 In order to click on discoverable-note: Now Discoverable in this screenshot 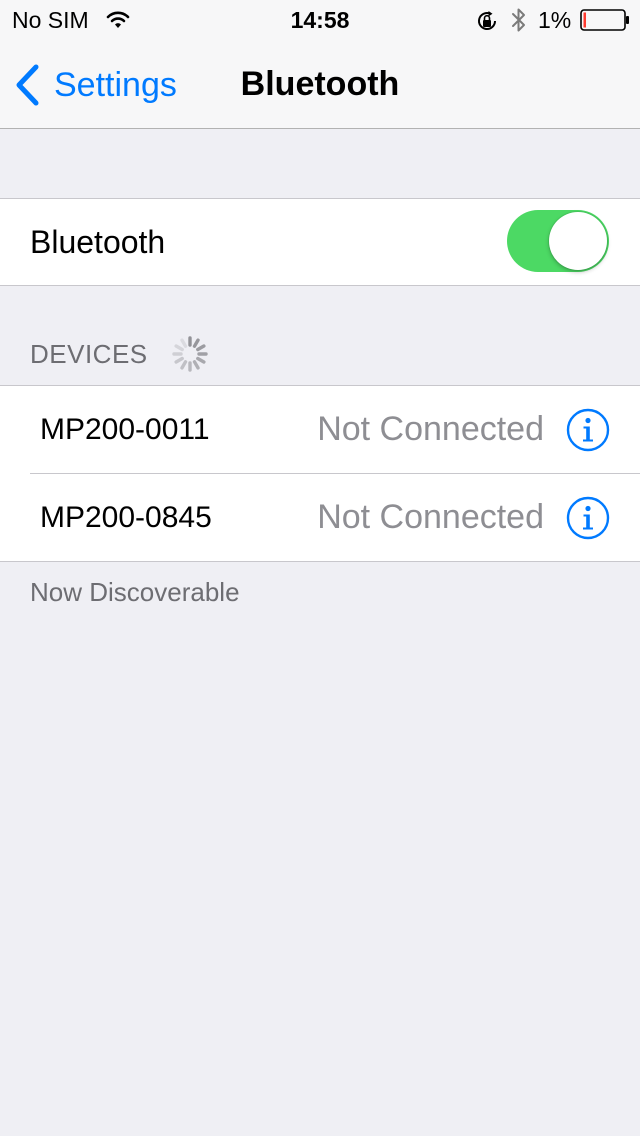, I will do `click(135, 592)`.